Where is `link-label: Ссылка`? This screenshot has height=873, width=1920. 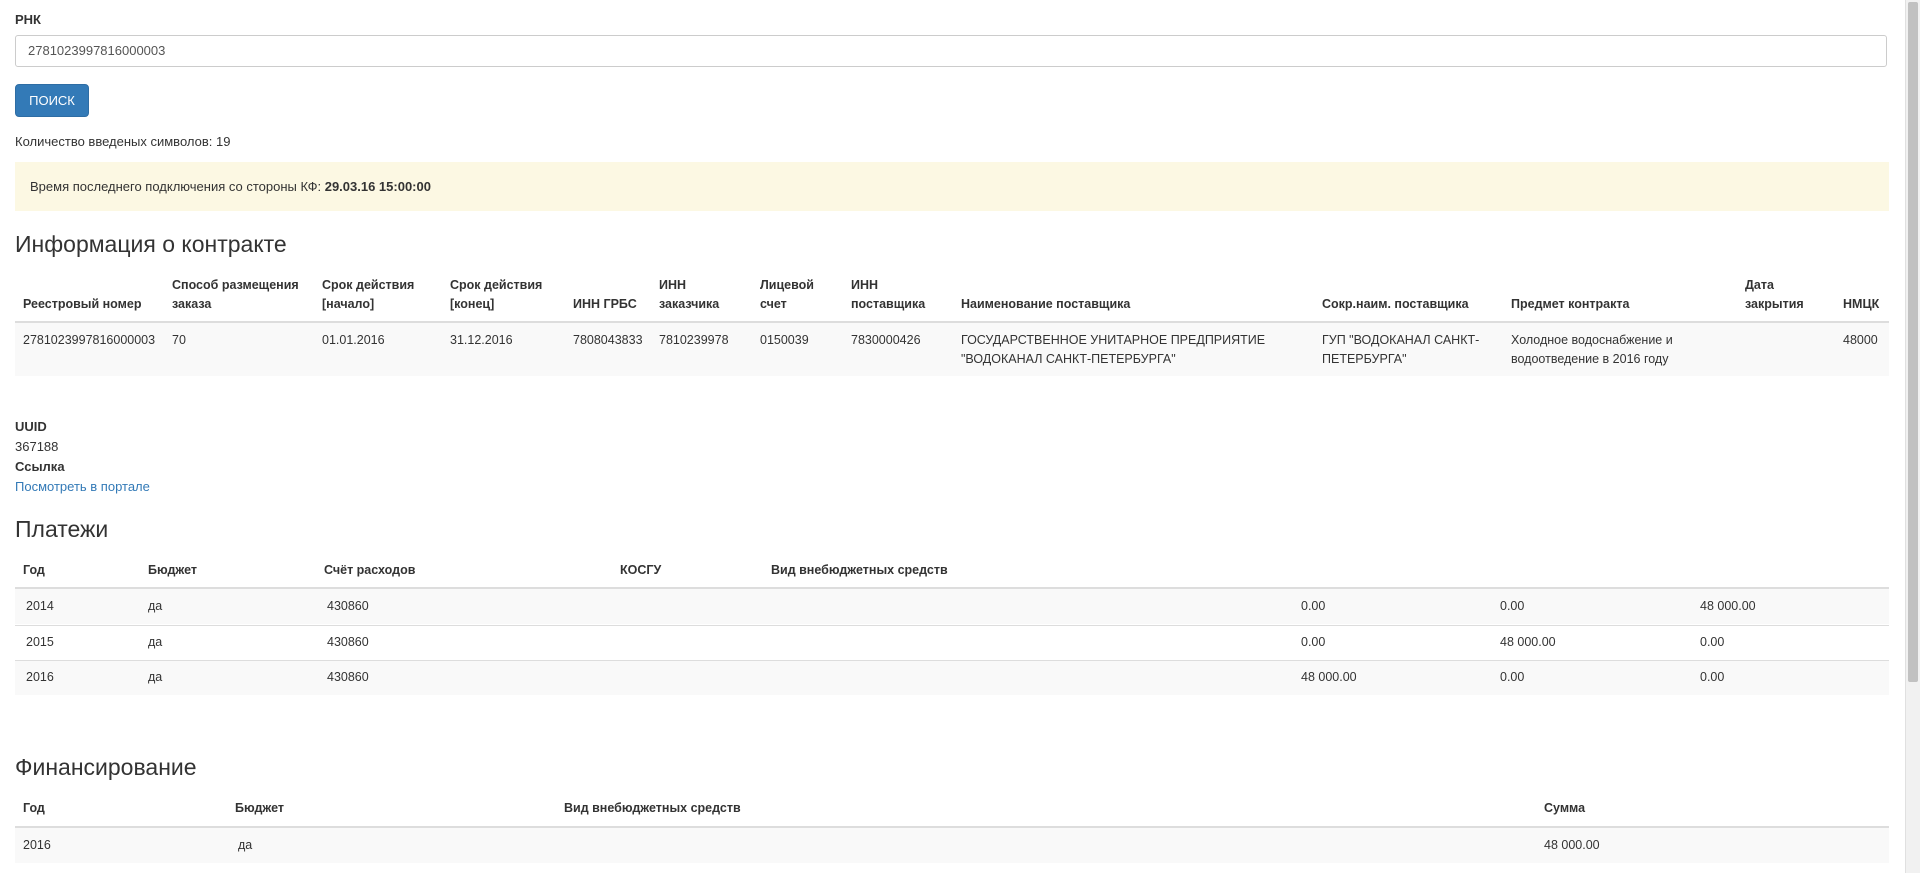 link-label: Ссылка is located at coordinates (40, 466).